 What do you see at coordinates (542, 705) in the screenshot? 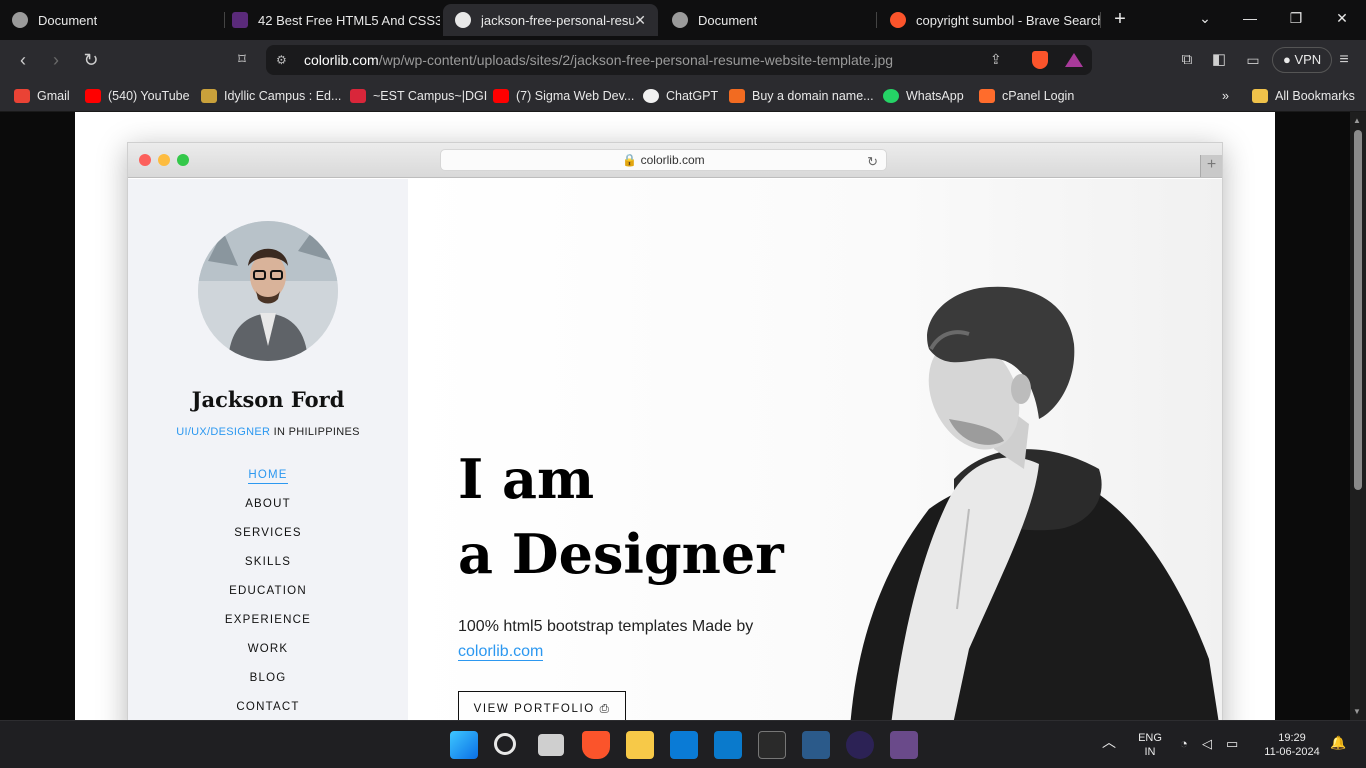
I see `view-portfolio-button: VIEW PORTFOLIO ⎙` at bounding box center [542, 705].